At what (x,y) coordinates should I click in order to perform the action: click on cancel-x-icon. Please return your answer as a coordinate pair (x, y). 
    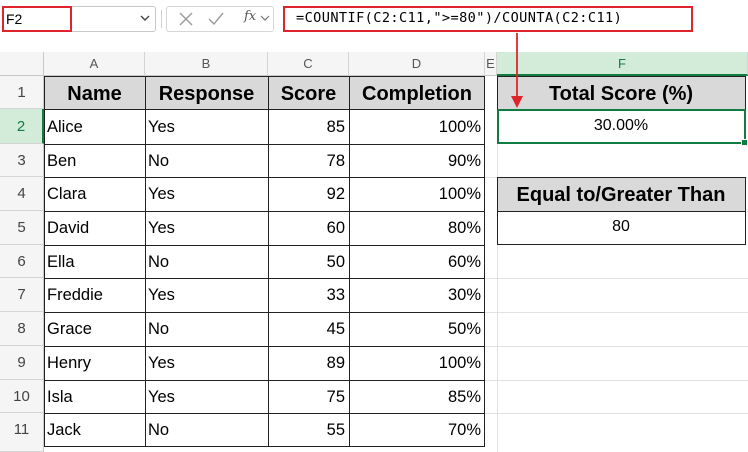
    Looking at the image, I should click on (186, 19).